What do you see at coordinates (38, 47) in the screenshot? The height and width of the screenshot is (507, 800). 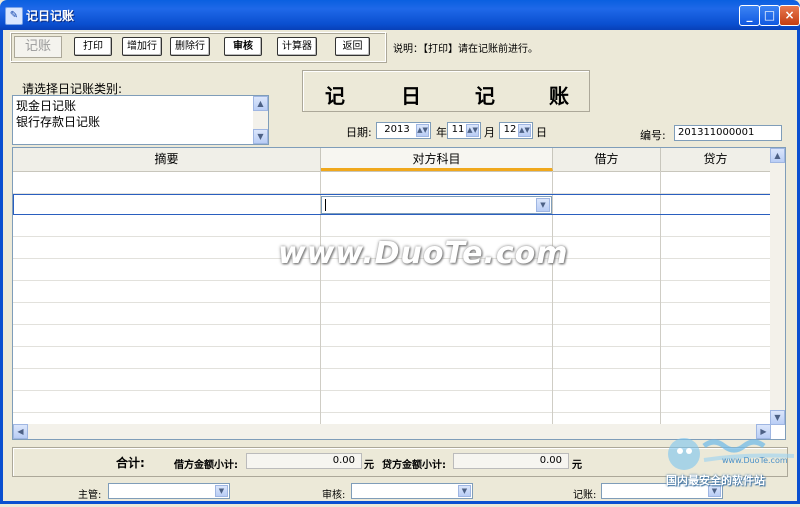 I see `jizhang-button: 记账` at bounding box center [38, 47].